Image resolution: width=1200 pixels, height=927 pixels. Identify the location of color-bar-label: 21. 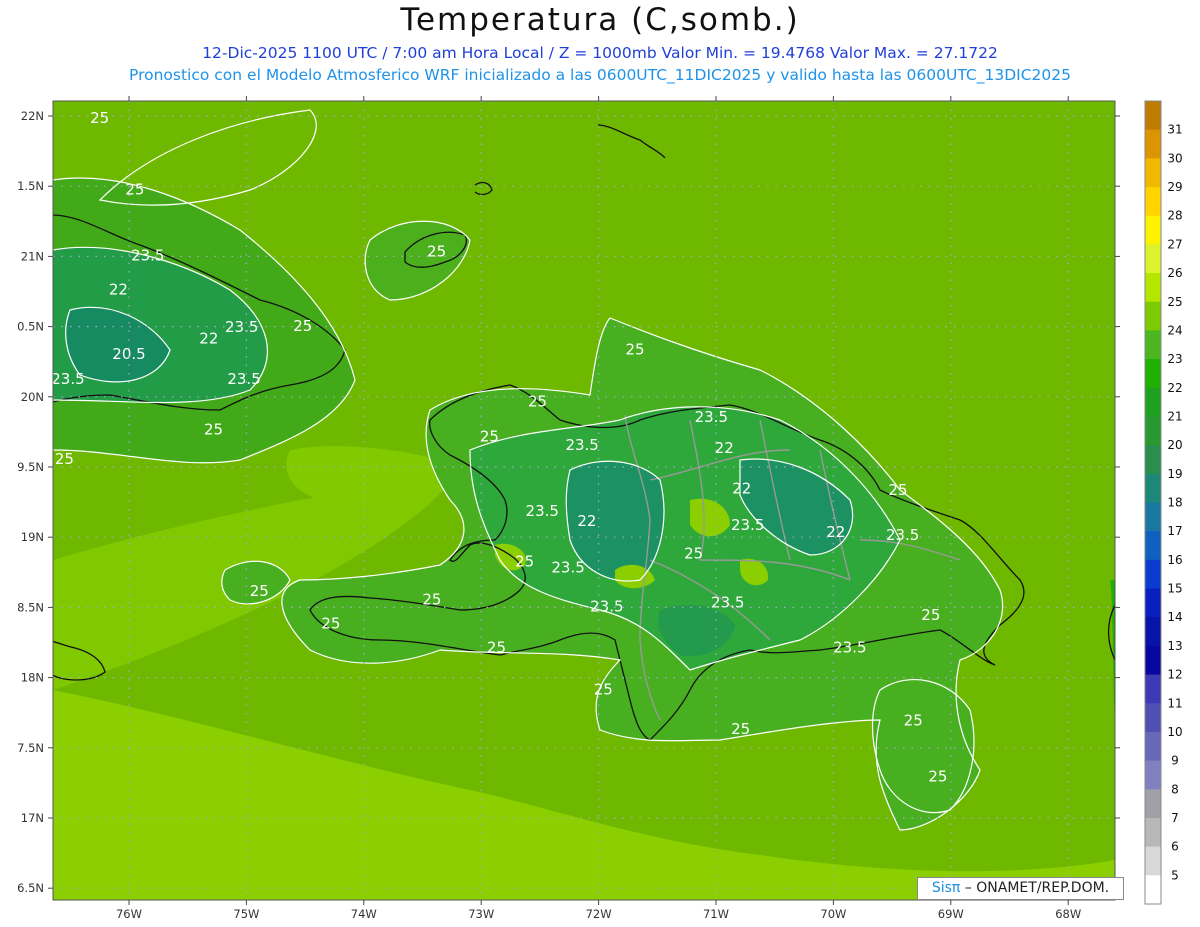
(1174, 416).